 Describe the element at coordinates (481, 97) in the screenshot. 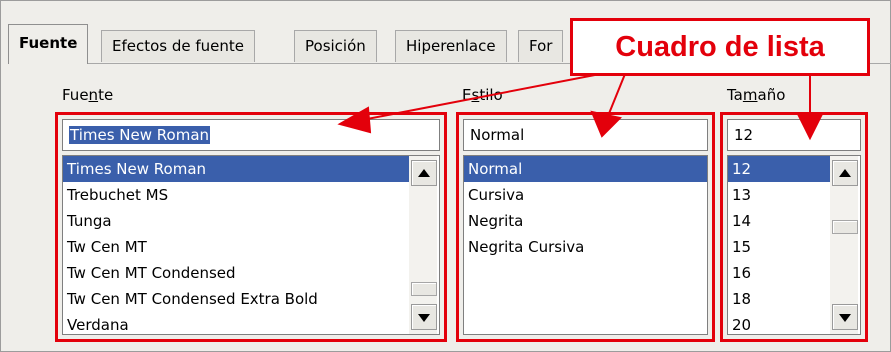

I see `arrow-line-font` at that location.